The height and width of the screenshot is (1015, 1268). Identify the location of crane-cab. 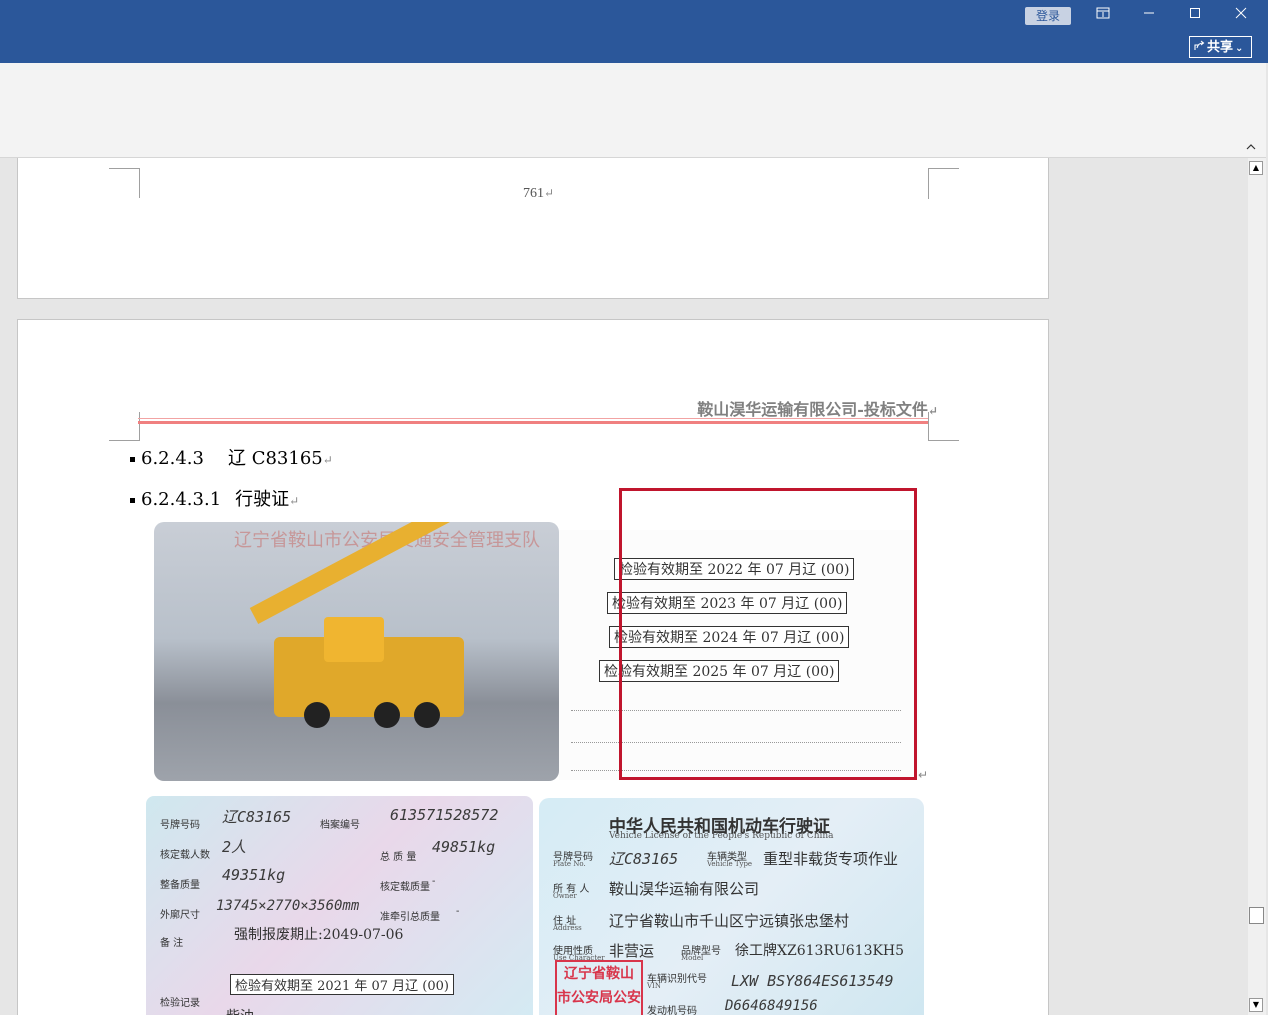
(354, 639).